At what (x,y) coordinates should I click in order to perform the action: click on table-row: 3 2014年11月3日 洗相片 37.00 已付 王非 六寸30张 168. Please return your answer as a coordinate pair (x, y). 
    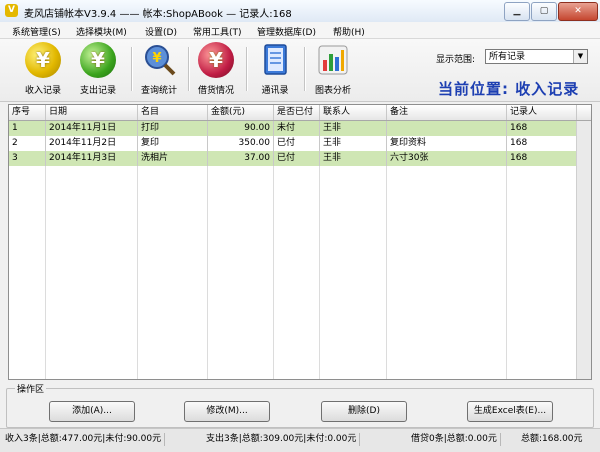
    Looking at the image, I should click on (300, 158).